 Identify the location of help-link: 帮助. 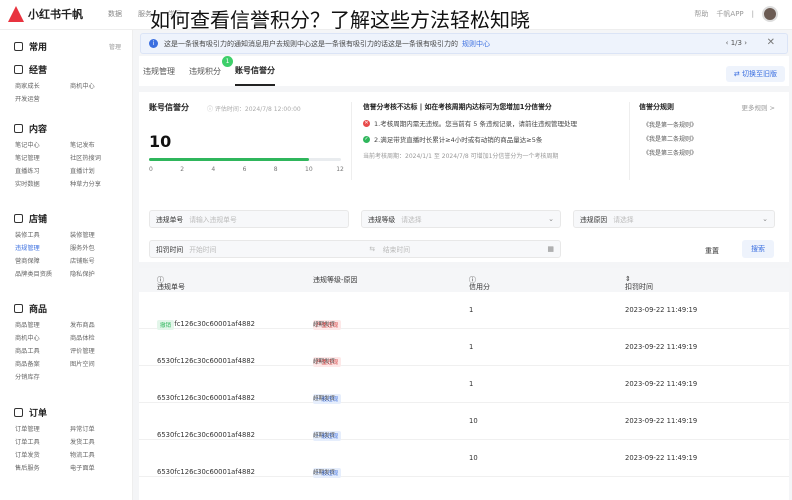
(701, 14).